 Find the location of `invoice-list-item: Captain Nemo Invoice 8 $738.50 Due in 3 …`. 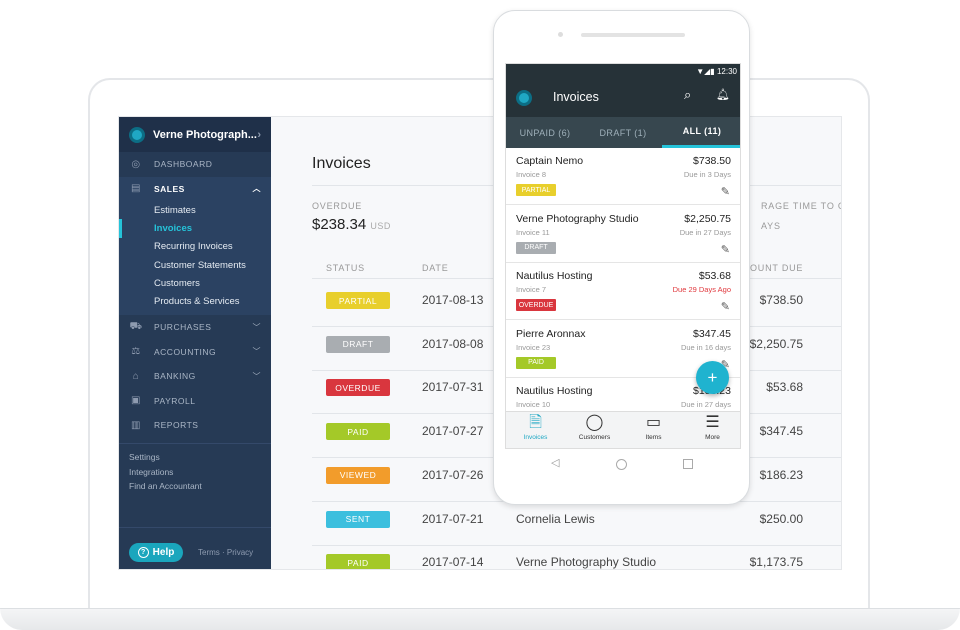

invoice-list-item: Captain Nemo Invoice 8 $738.50 Due in 3 … is located at coordinates (623, 176).